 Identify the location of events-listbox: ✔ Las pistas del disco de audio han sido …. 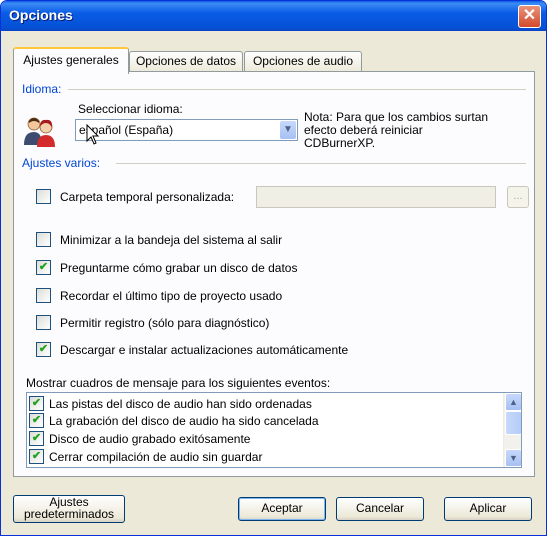
(274, 430).